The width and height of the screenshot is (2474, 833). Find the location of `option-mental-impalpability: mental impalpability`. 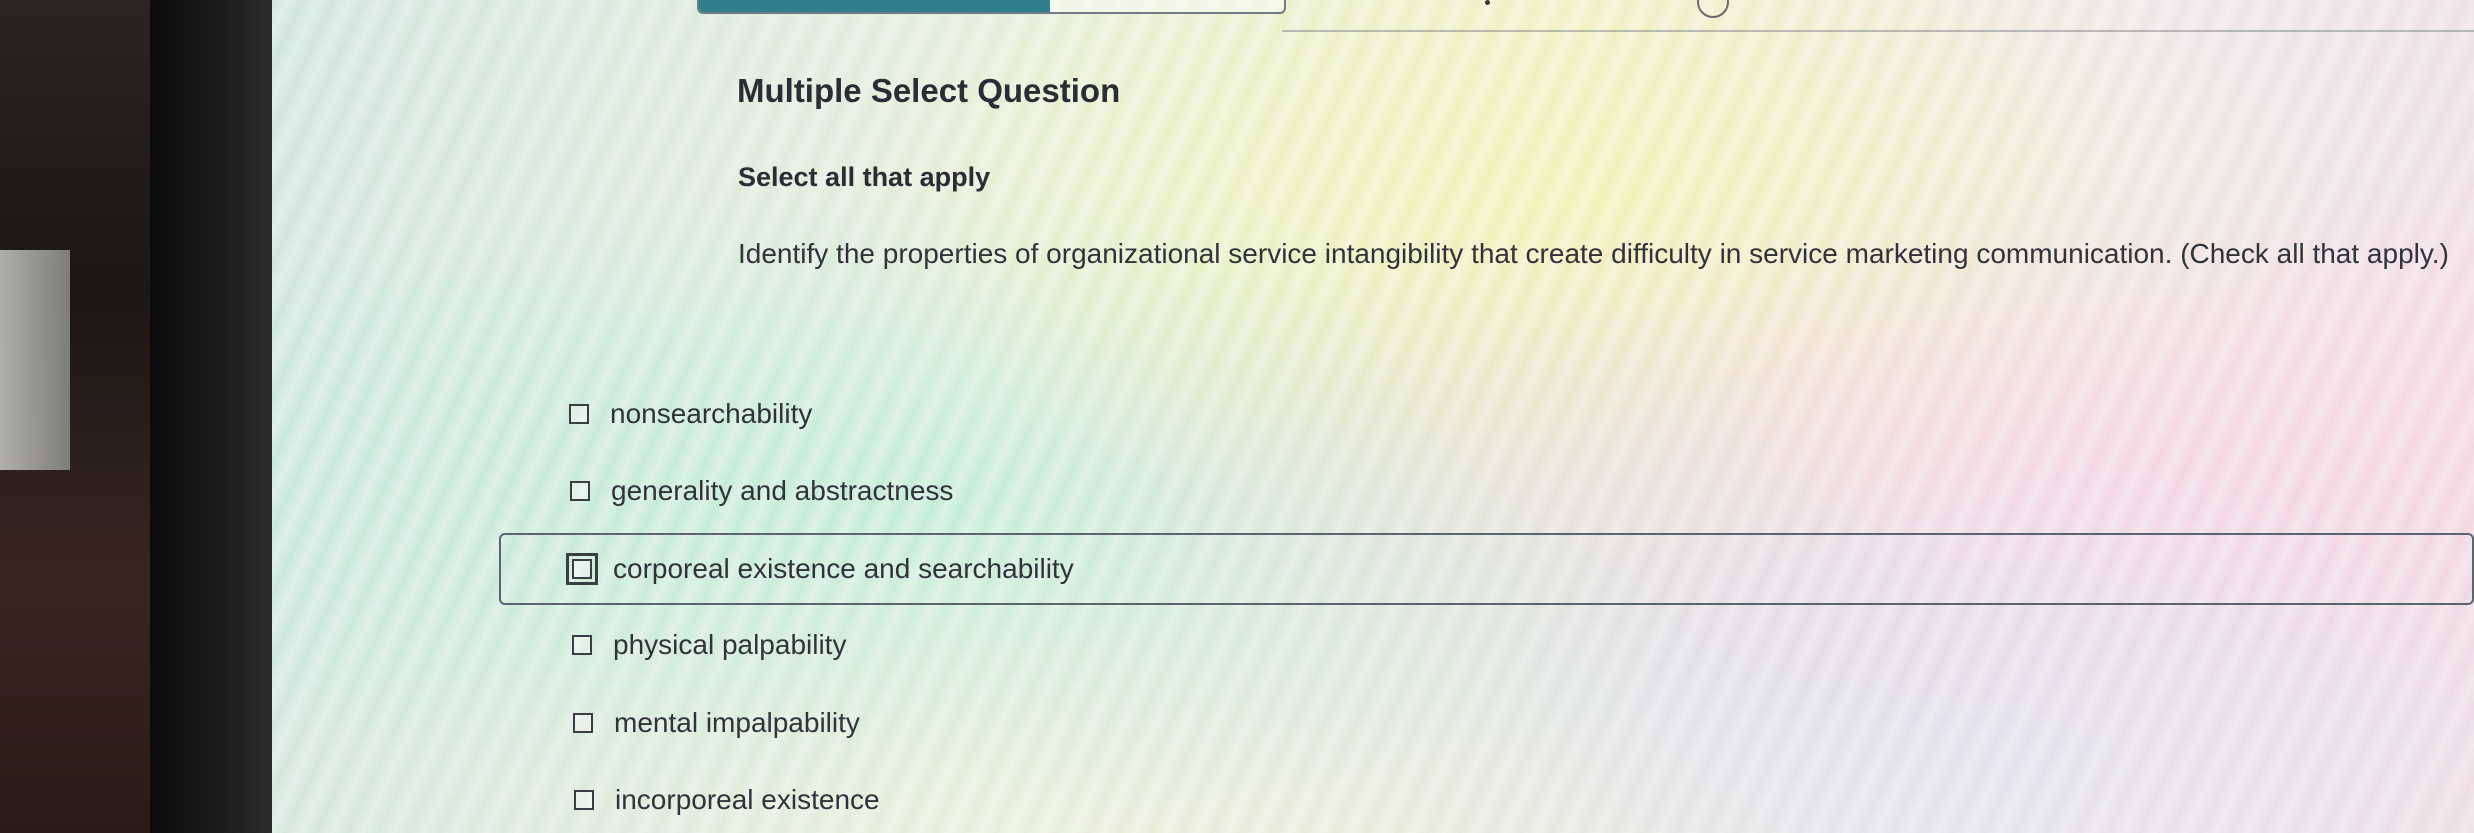

option-mental-impalpability: mental impalpability is located at coordinates (716, 723).